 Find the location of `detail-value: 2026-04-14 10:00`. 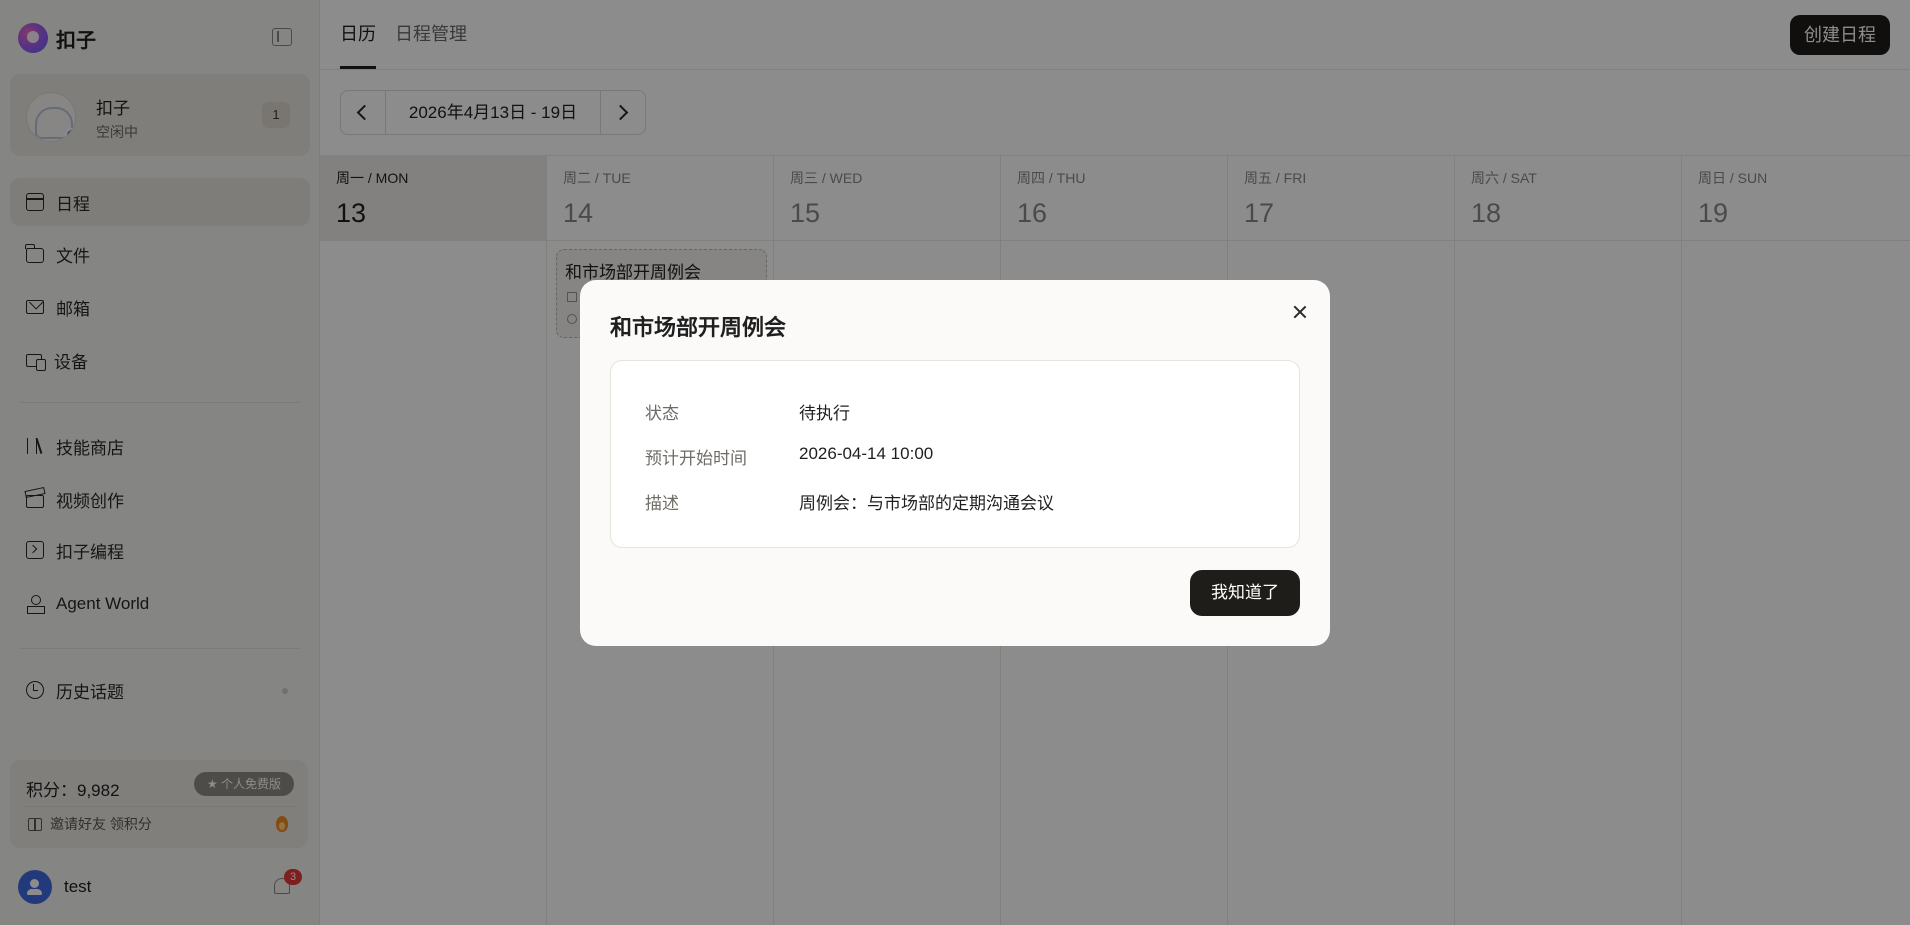

detail-value: 2026-04-14 10:00 is located at coordinates (866, 453).